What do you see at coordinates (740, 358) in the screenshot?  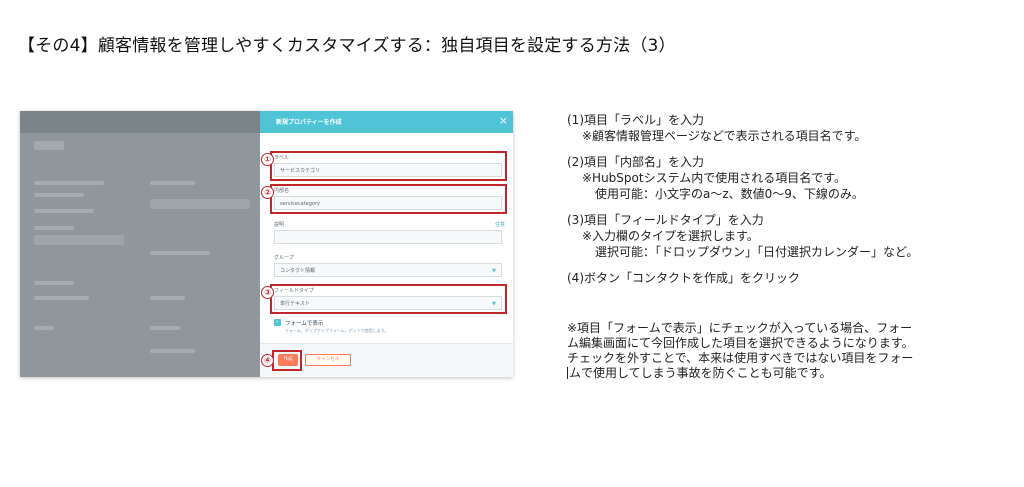 I see `caution-line: チェックを外すことで、本来は使用すべきではない項目をフォー` at bounding box center [740, 358].